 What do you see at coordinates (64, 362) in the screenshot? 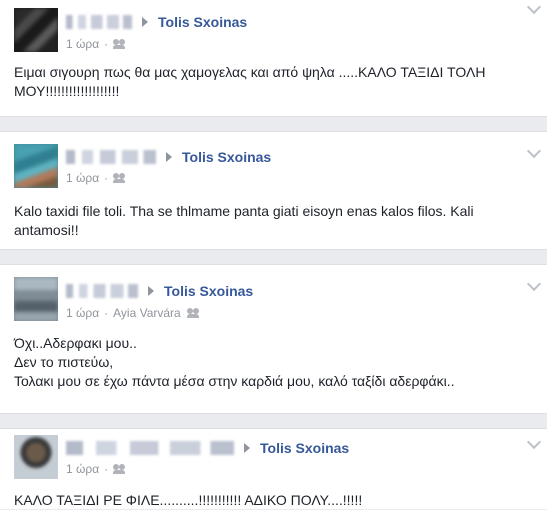
I see `post-text-line: Δεν το πιστεύω,` at bounding box center [64, 362].